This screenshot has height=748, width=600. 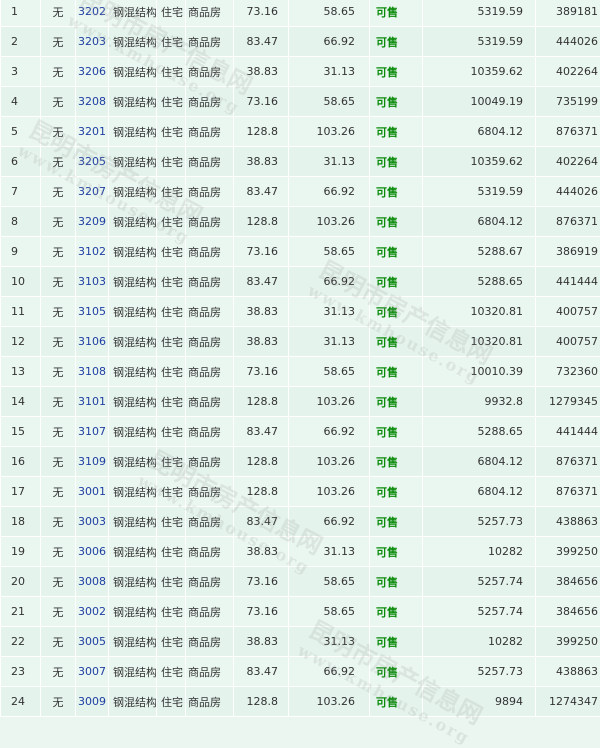 I want to click on room-number-link: 3005, so click(x=92, y=641).